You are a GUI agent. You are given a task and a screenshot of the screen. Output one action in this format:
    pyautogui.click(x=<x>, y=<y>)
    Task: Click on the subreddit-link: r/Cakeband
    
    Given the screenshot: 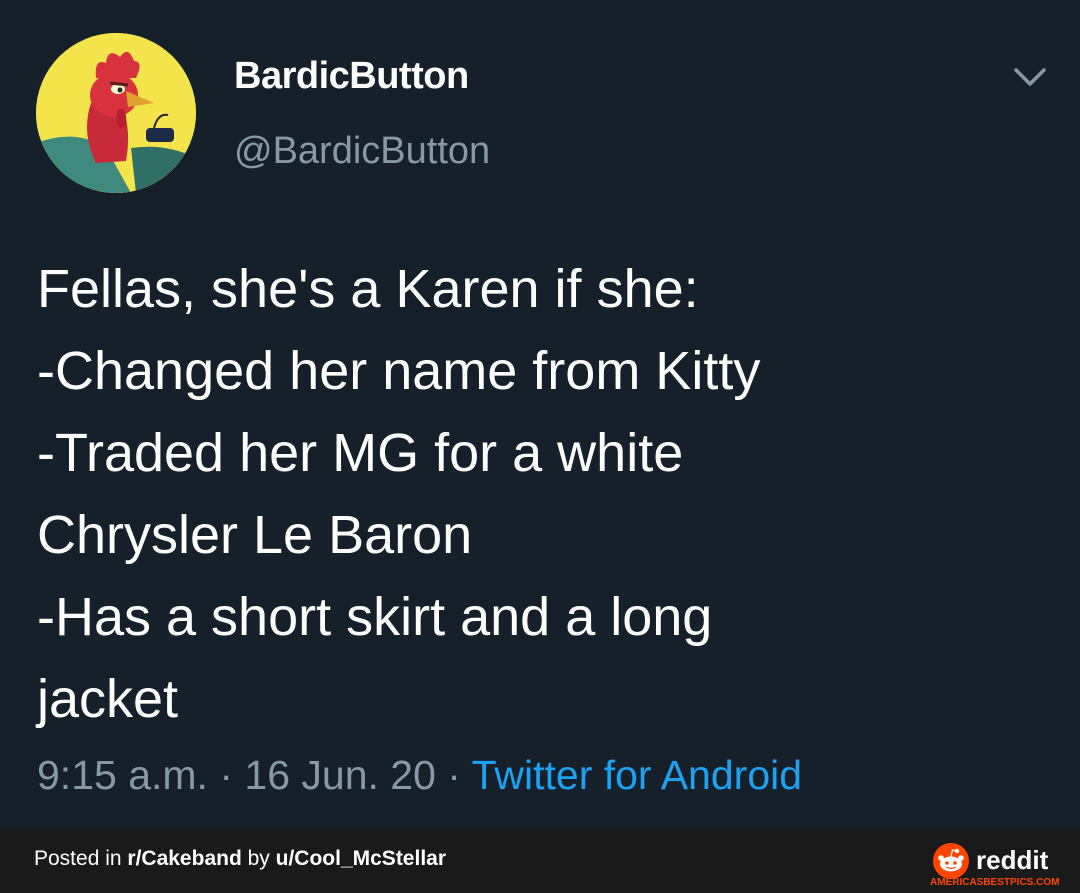 What is the action you would take?
    pyautogui.click(x=184, y=858)
    